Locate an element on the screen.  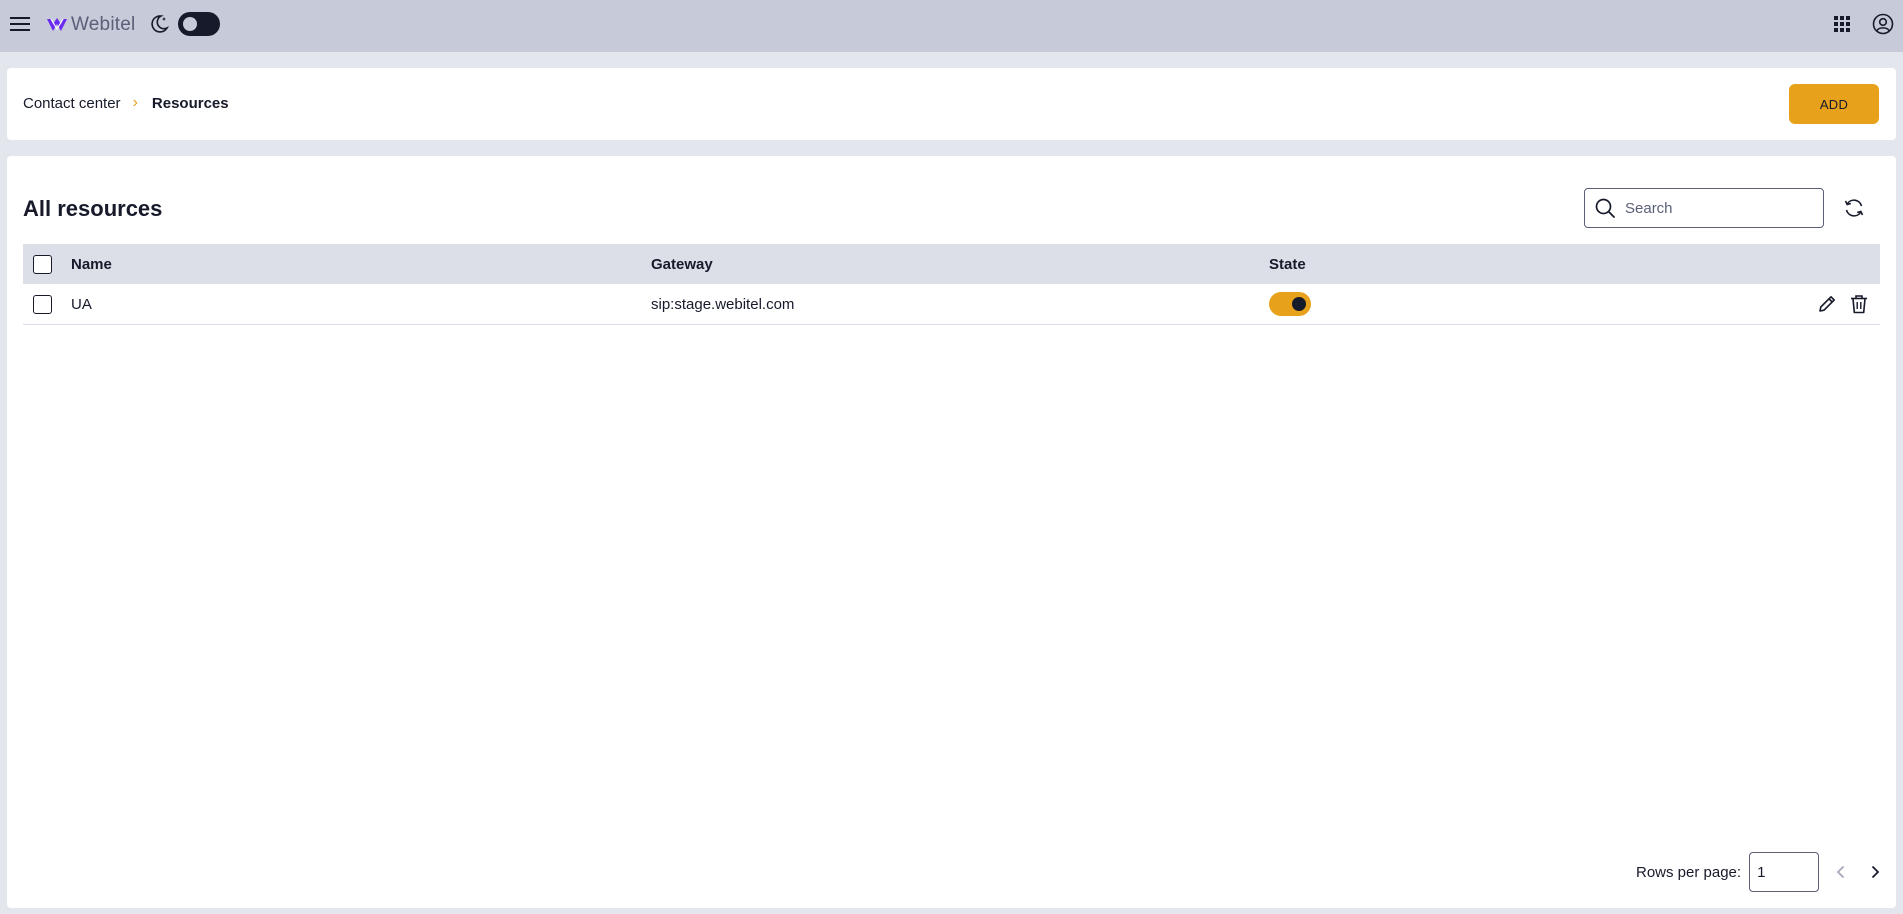
header-checkbox-cell is located at coordinates (42, 264).